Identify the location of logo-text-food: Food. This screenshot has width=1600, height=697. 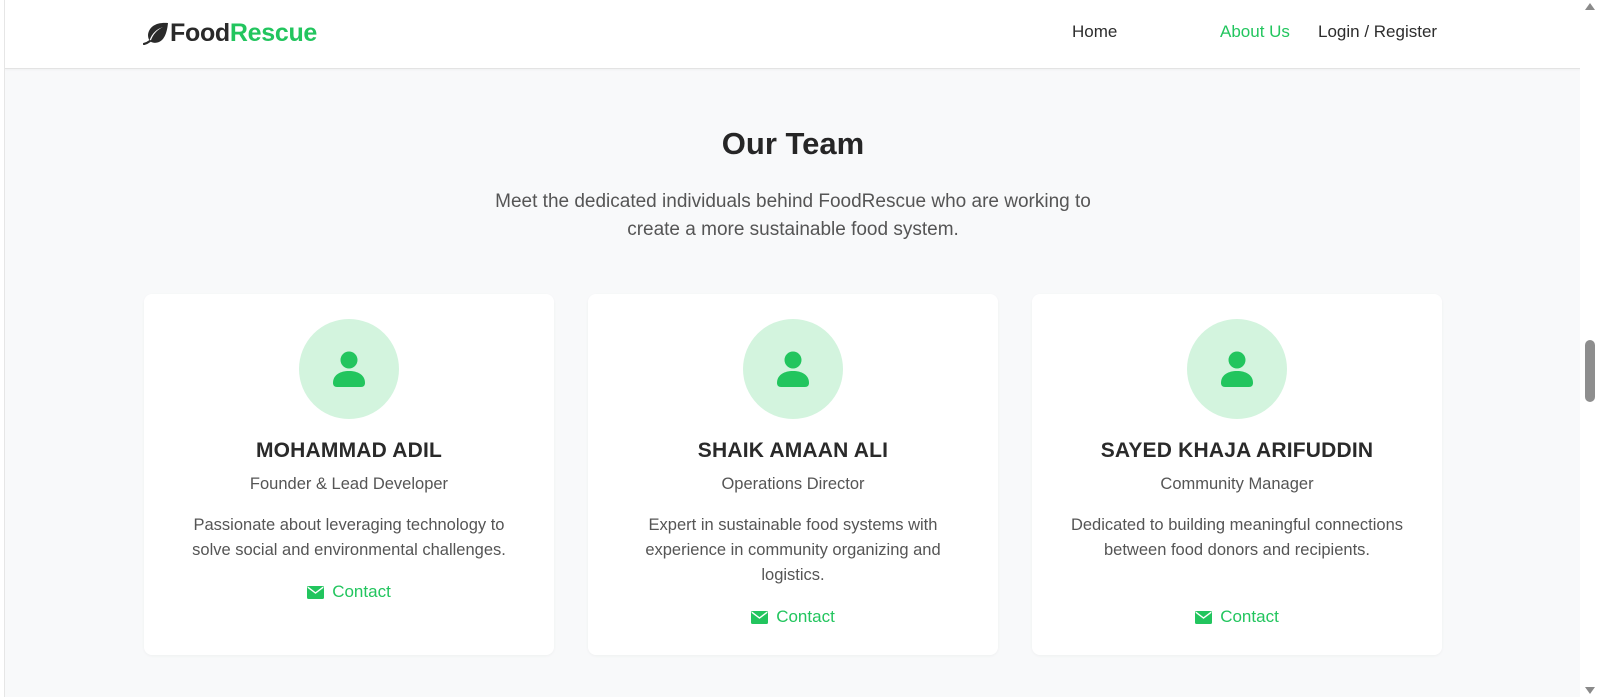
(200, 32).